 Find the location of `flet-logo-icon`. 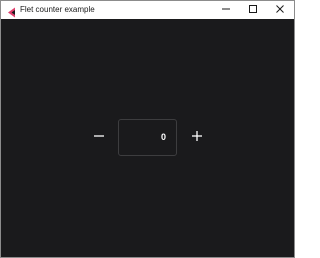

flet-logo-icon is located at coordinates (11, 11).